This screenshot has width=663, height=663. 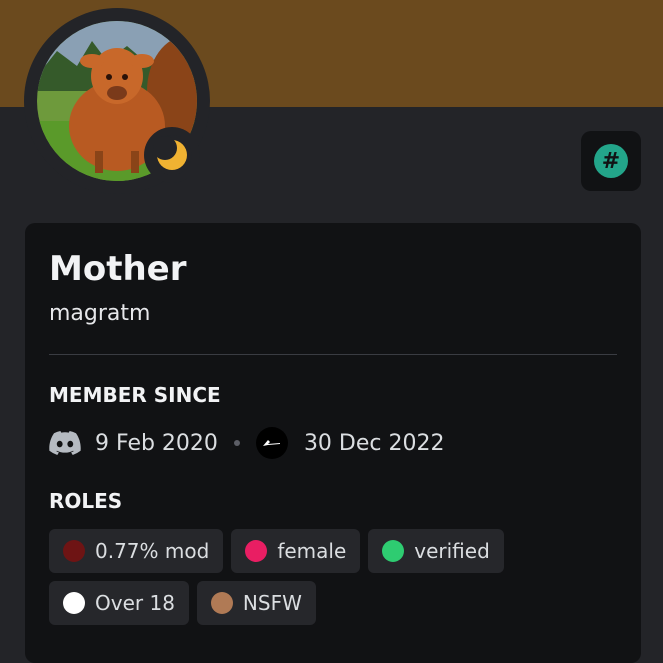 I want to click on member-since-title: MEMBER SINCE, so click(x=135, y=395).